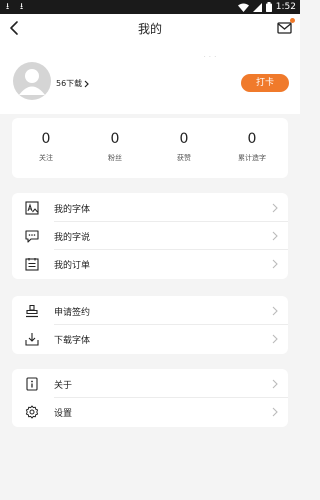 The height and width of the screenshot is (500, 320). I want to click on downloads-link: 56下载, so click(73, 83).